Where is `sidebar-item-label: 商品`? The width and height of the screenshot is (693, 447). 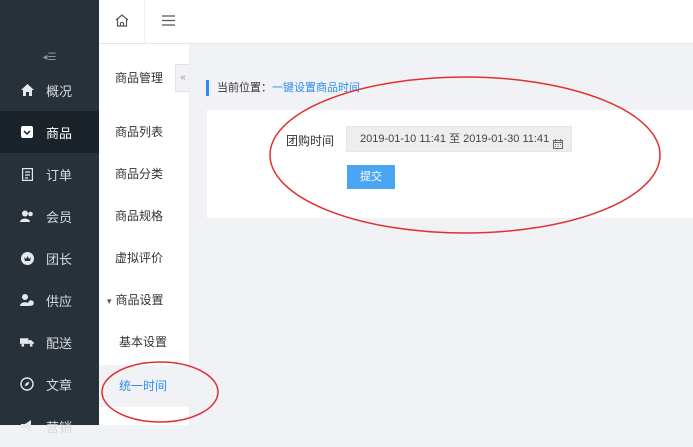 sidebar-item-label: 商品 is located at coordinates (59, 133).